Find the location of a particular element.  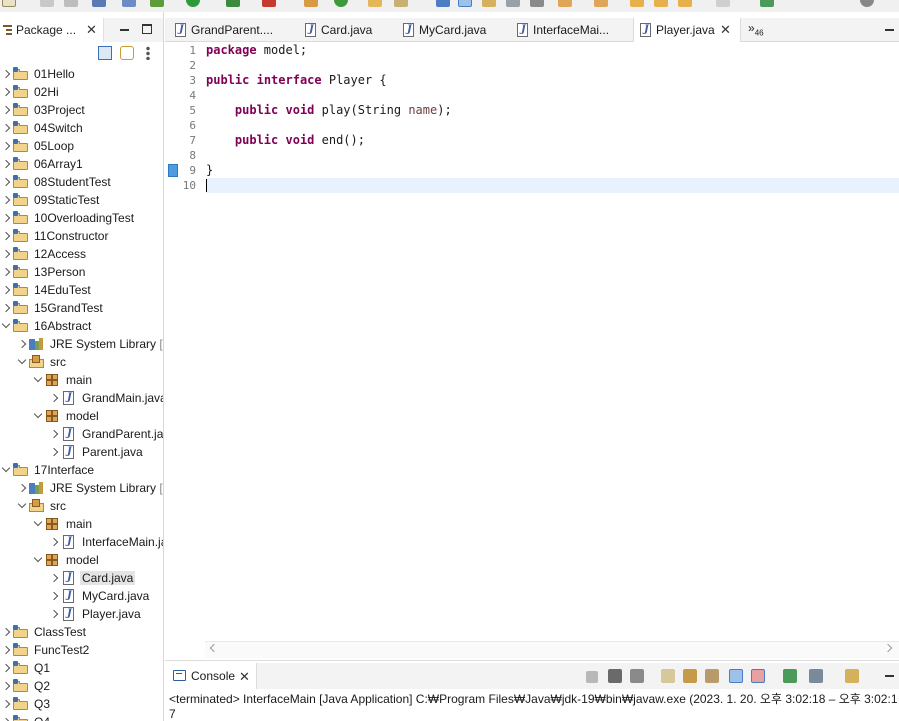

new-icon is located at coordinates (9, 3).